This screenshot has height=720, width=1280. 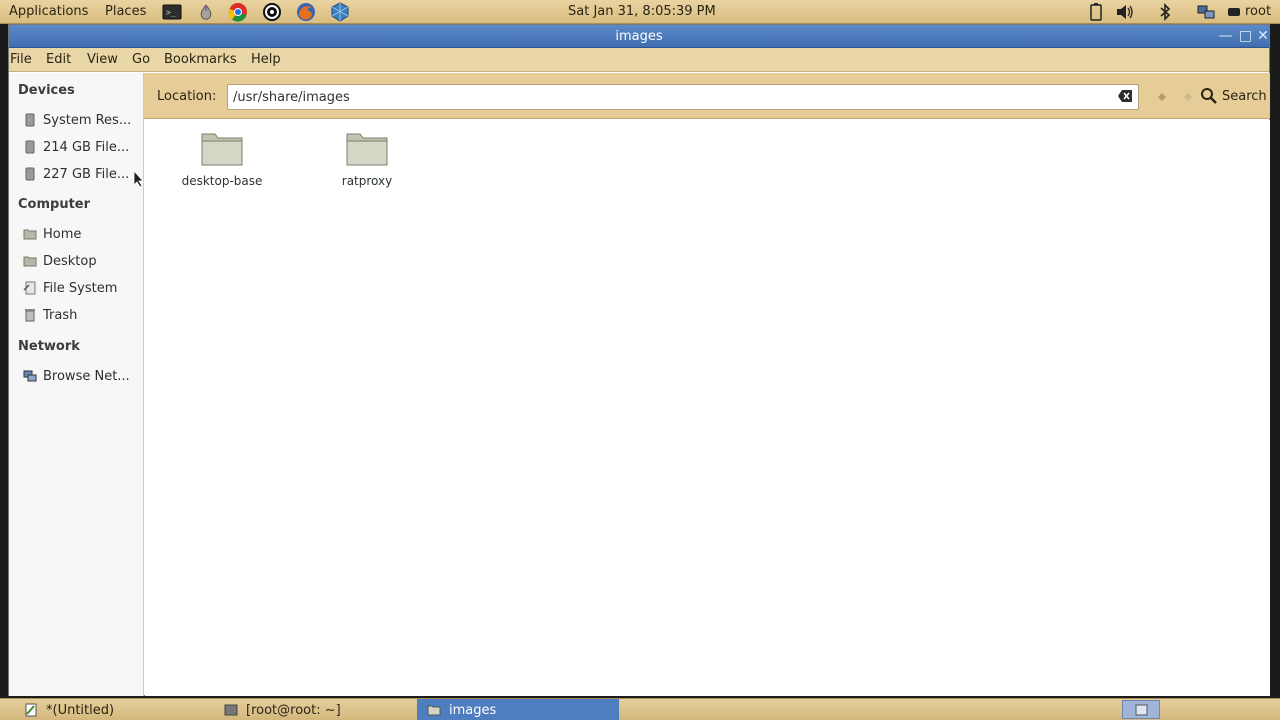 What do you see at coordinates (1096, 12) in the screenshot?
I see `battery-icon` at bounding box center [1096, 12].